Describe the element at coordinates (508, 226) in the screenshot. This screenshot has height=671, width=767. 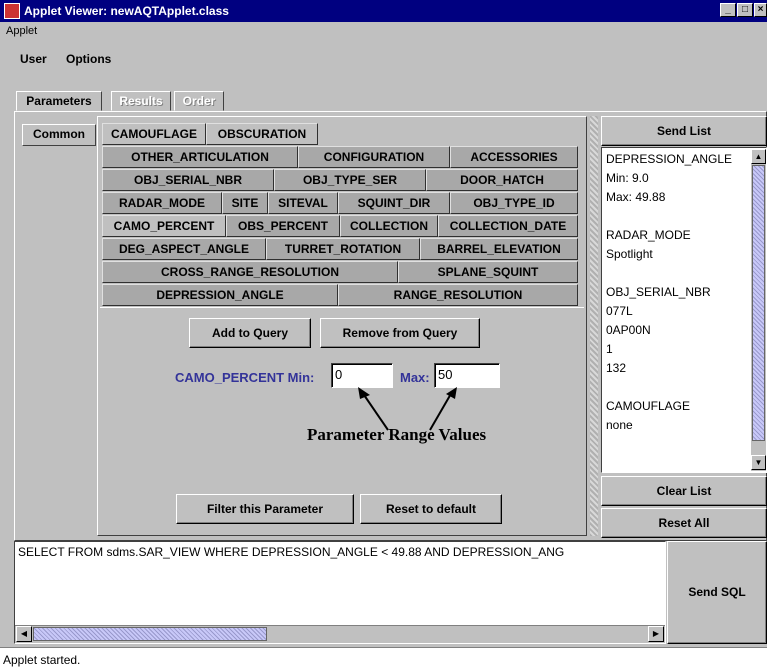
I see `param-tab-collection-date: COLLECTION_DATE` at that location.